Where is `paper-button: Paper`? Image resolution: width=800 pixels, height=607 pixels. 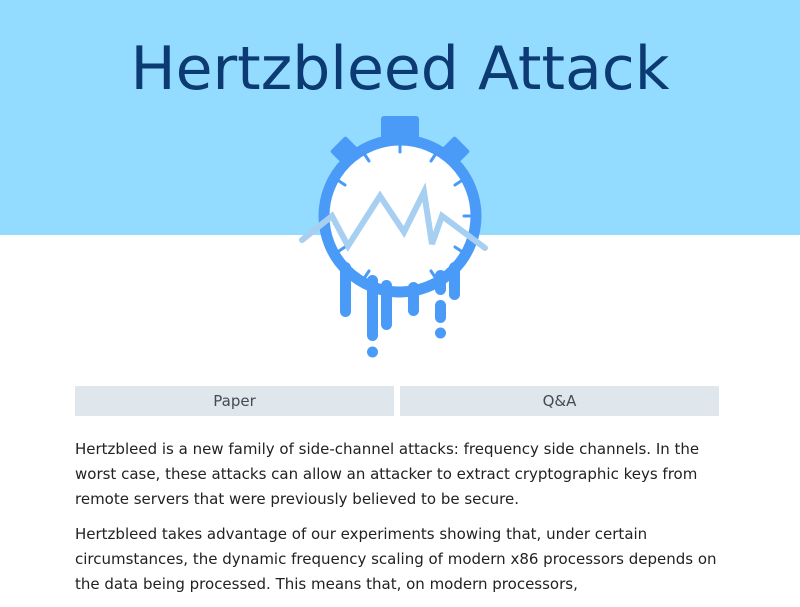 paper-button: Paper is located at coordinates (234, 401).